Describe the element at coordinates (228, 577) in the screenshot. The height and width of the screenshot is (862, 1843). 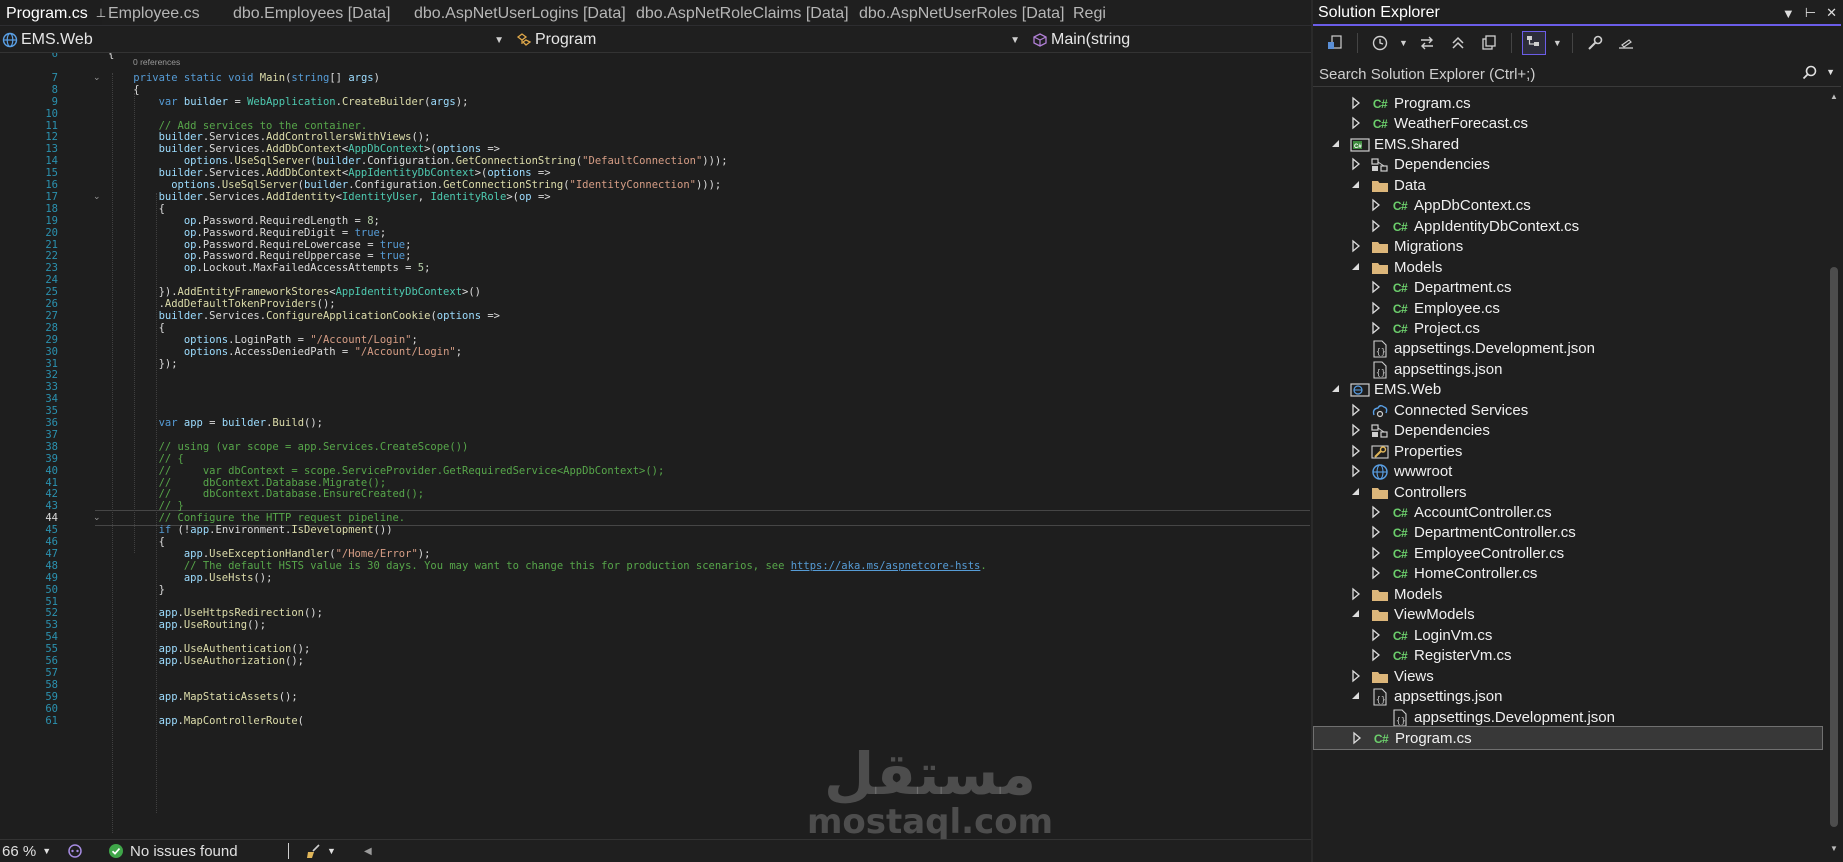
I see `code-line: app.UseHsts();` at that location.